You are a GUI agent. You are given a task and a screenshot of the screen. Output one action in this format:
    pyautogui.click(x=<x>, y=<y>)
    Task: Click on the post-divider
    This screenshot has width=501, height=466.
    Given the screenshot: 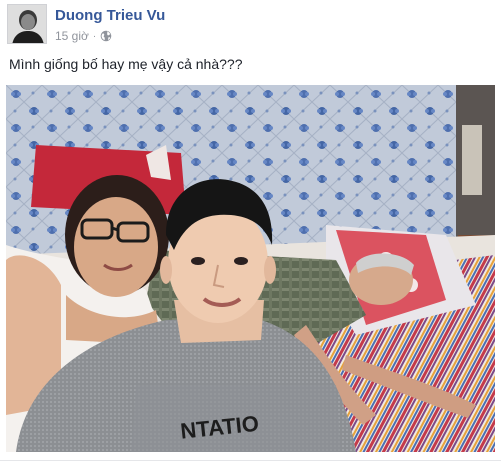 What is the action you would take?
    pyautogui.click(x=250, y=460)
    